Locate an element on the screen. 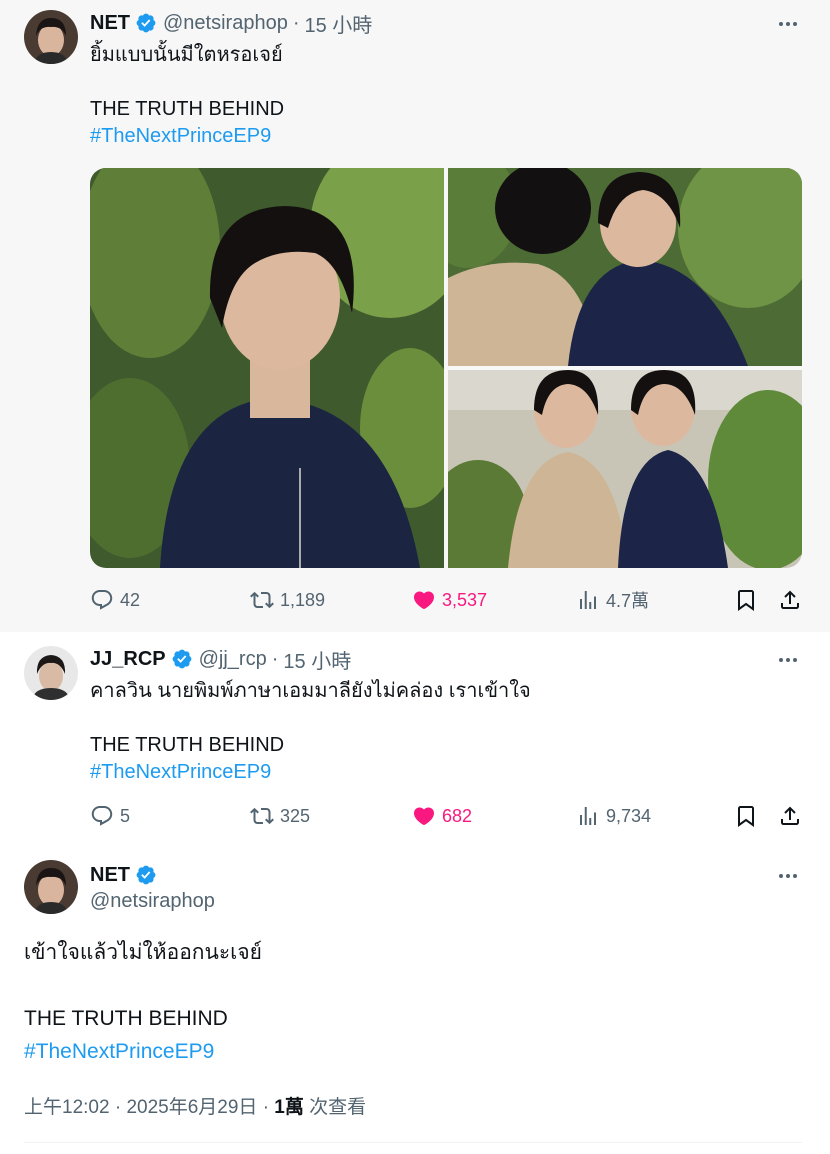 The height and width of the screenshot is (1154, 830). user-handle: @jj_rcp is located at coordinates (233, 659).